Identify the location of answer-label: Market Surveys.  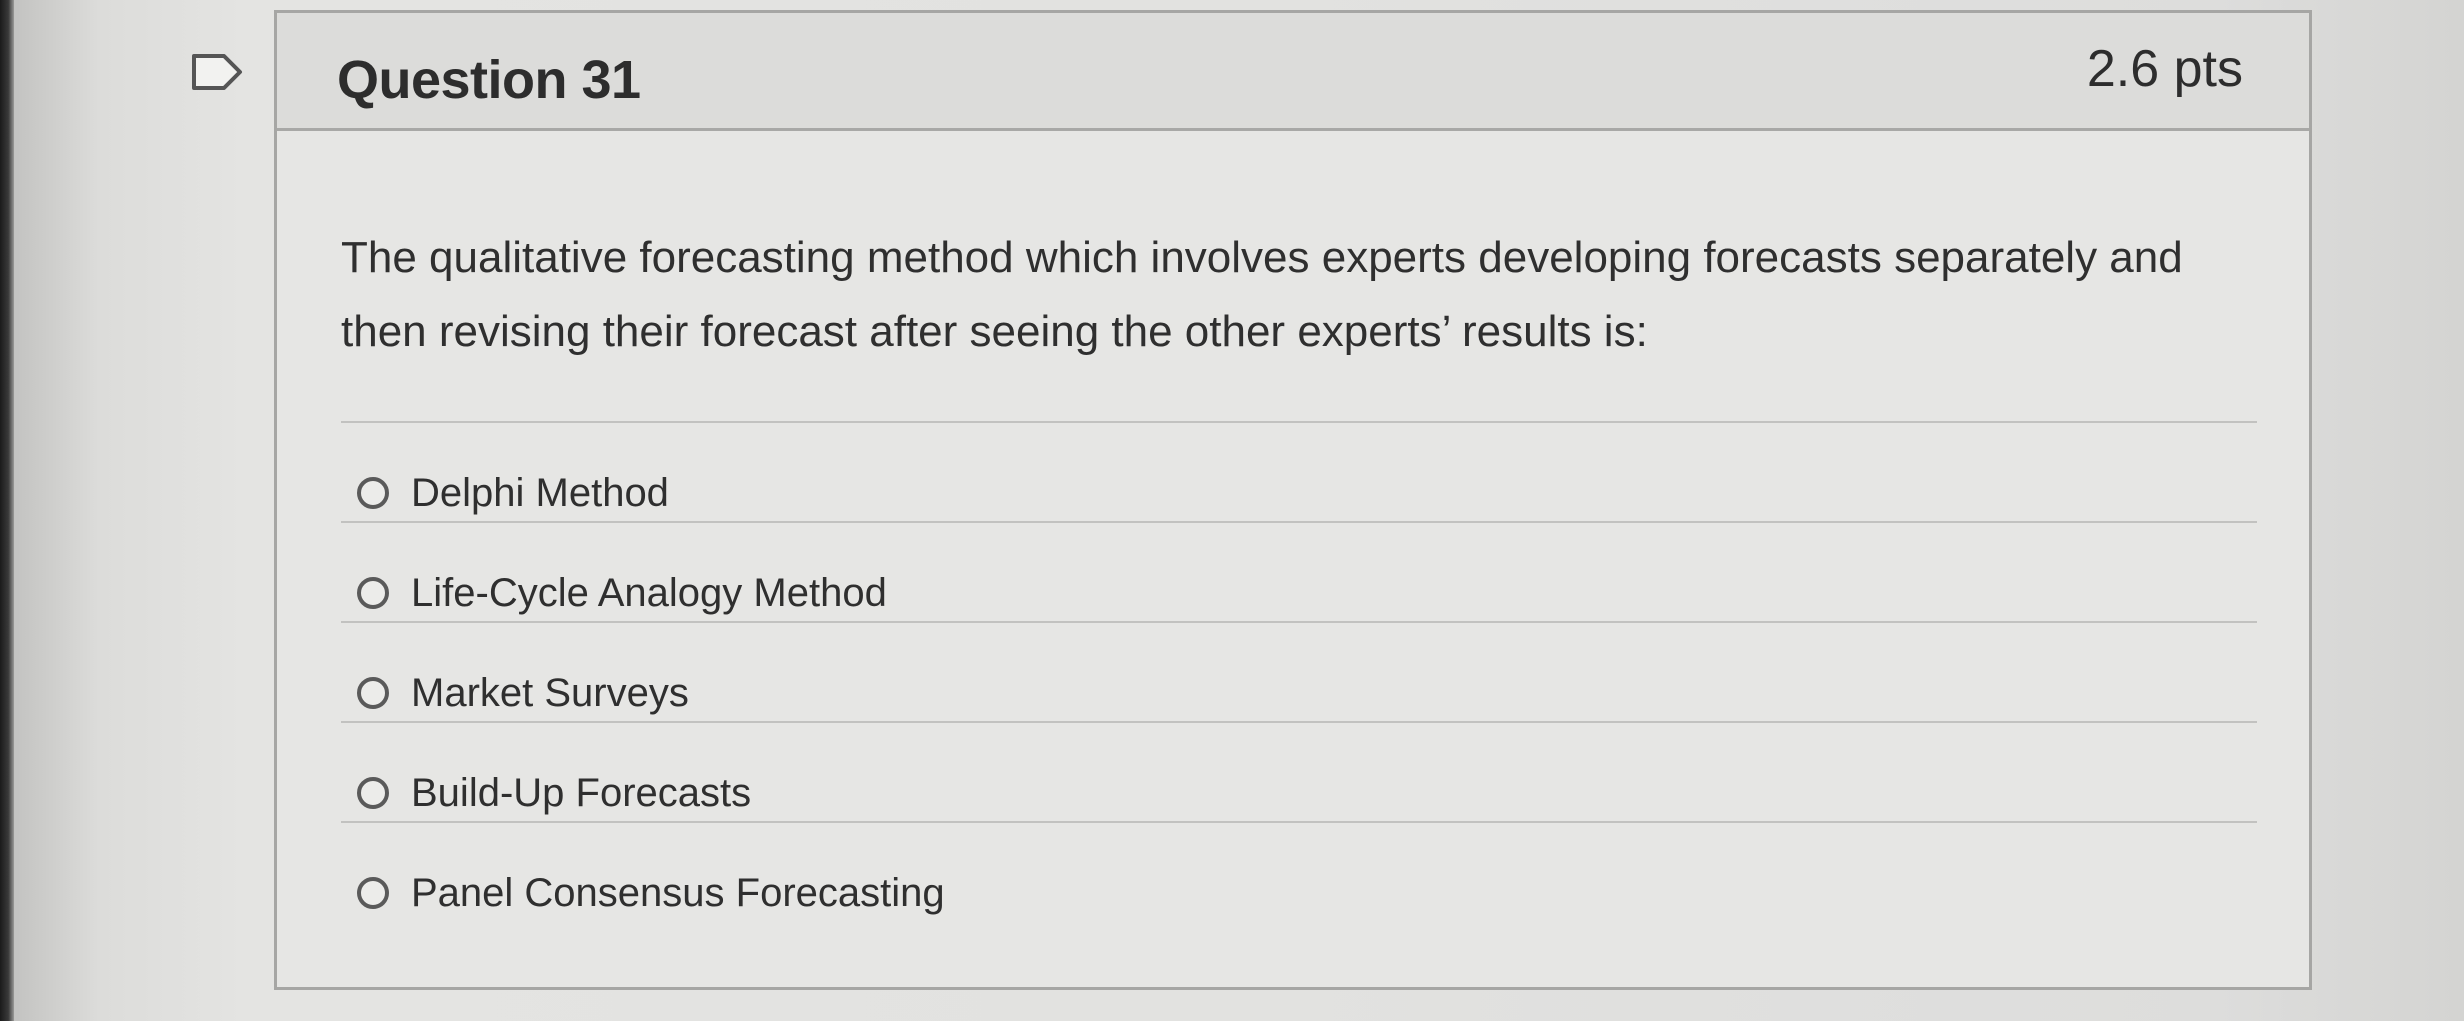
(550, 692).